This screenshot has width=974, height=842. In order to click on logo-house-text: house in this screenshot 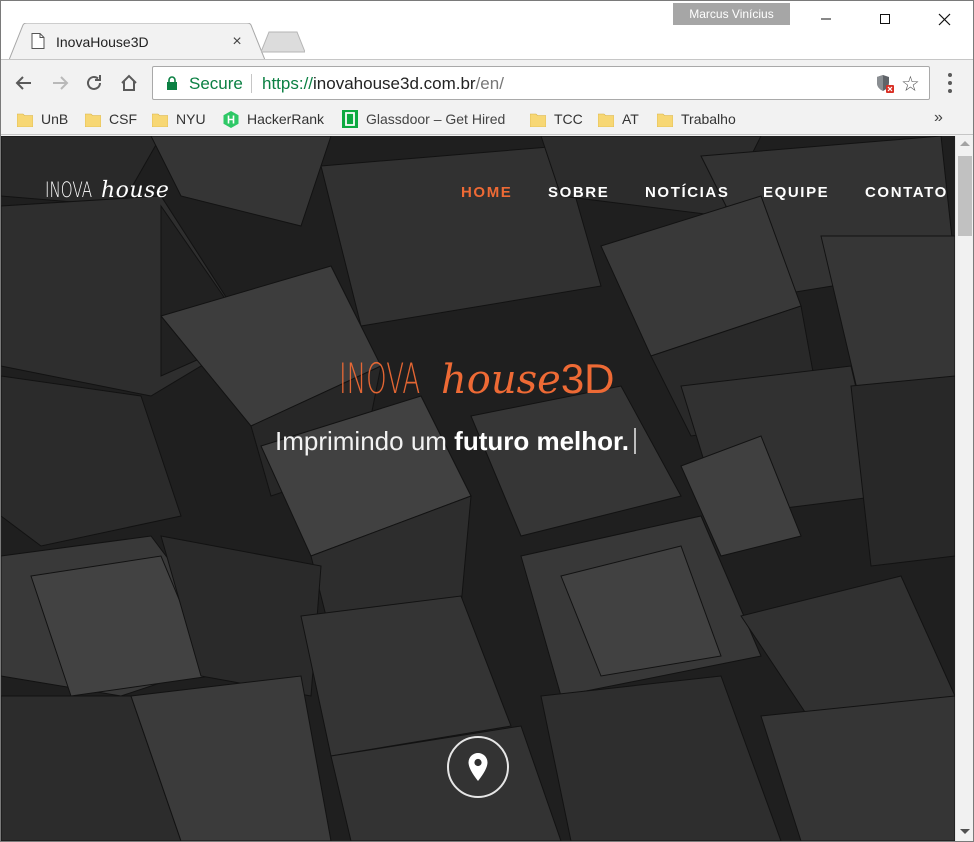, I will do `click(135, 190)`.